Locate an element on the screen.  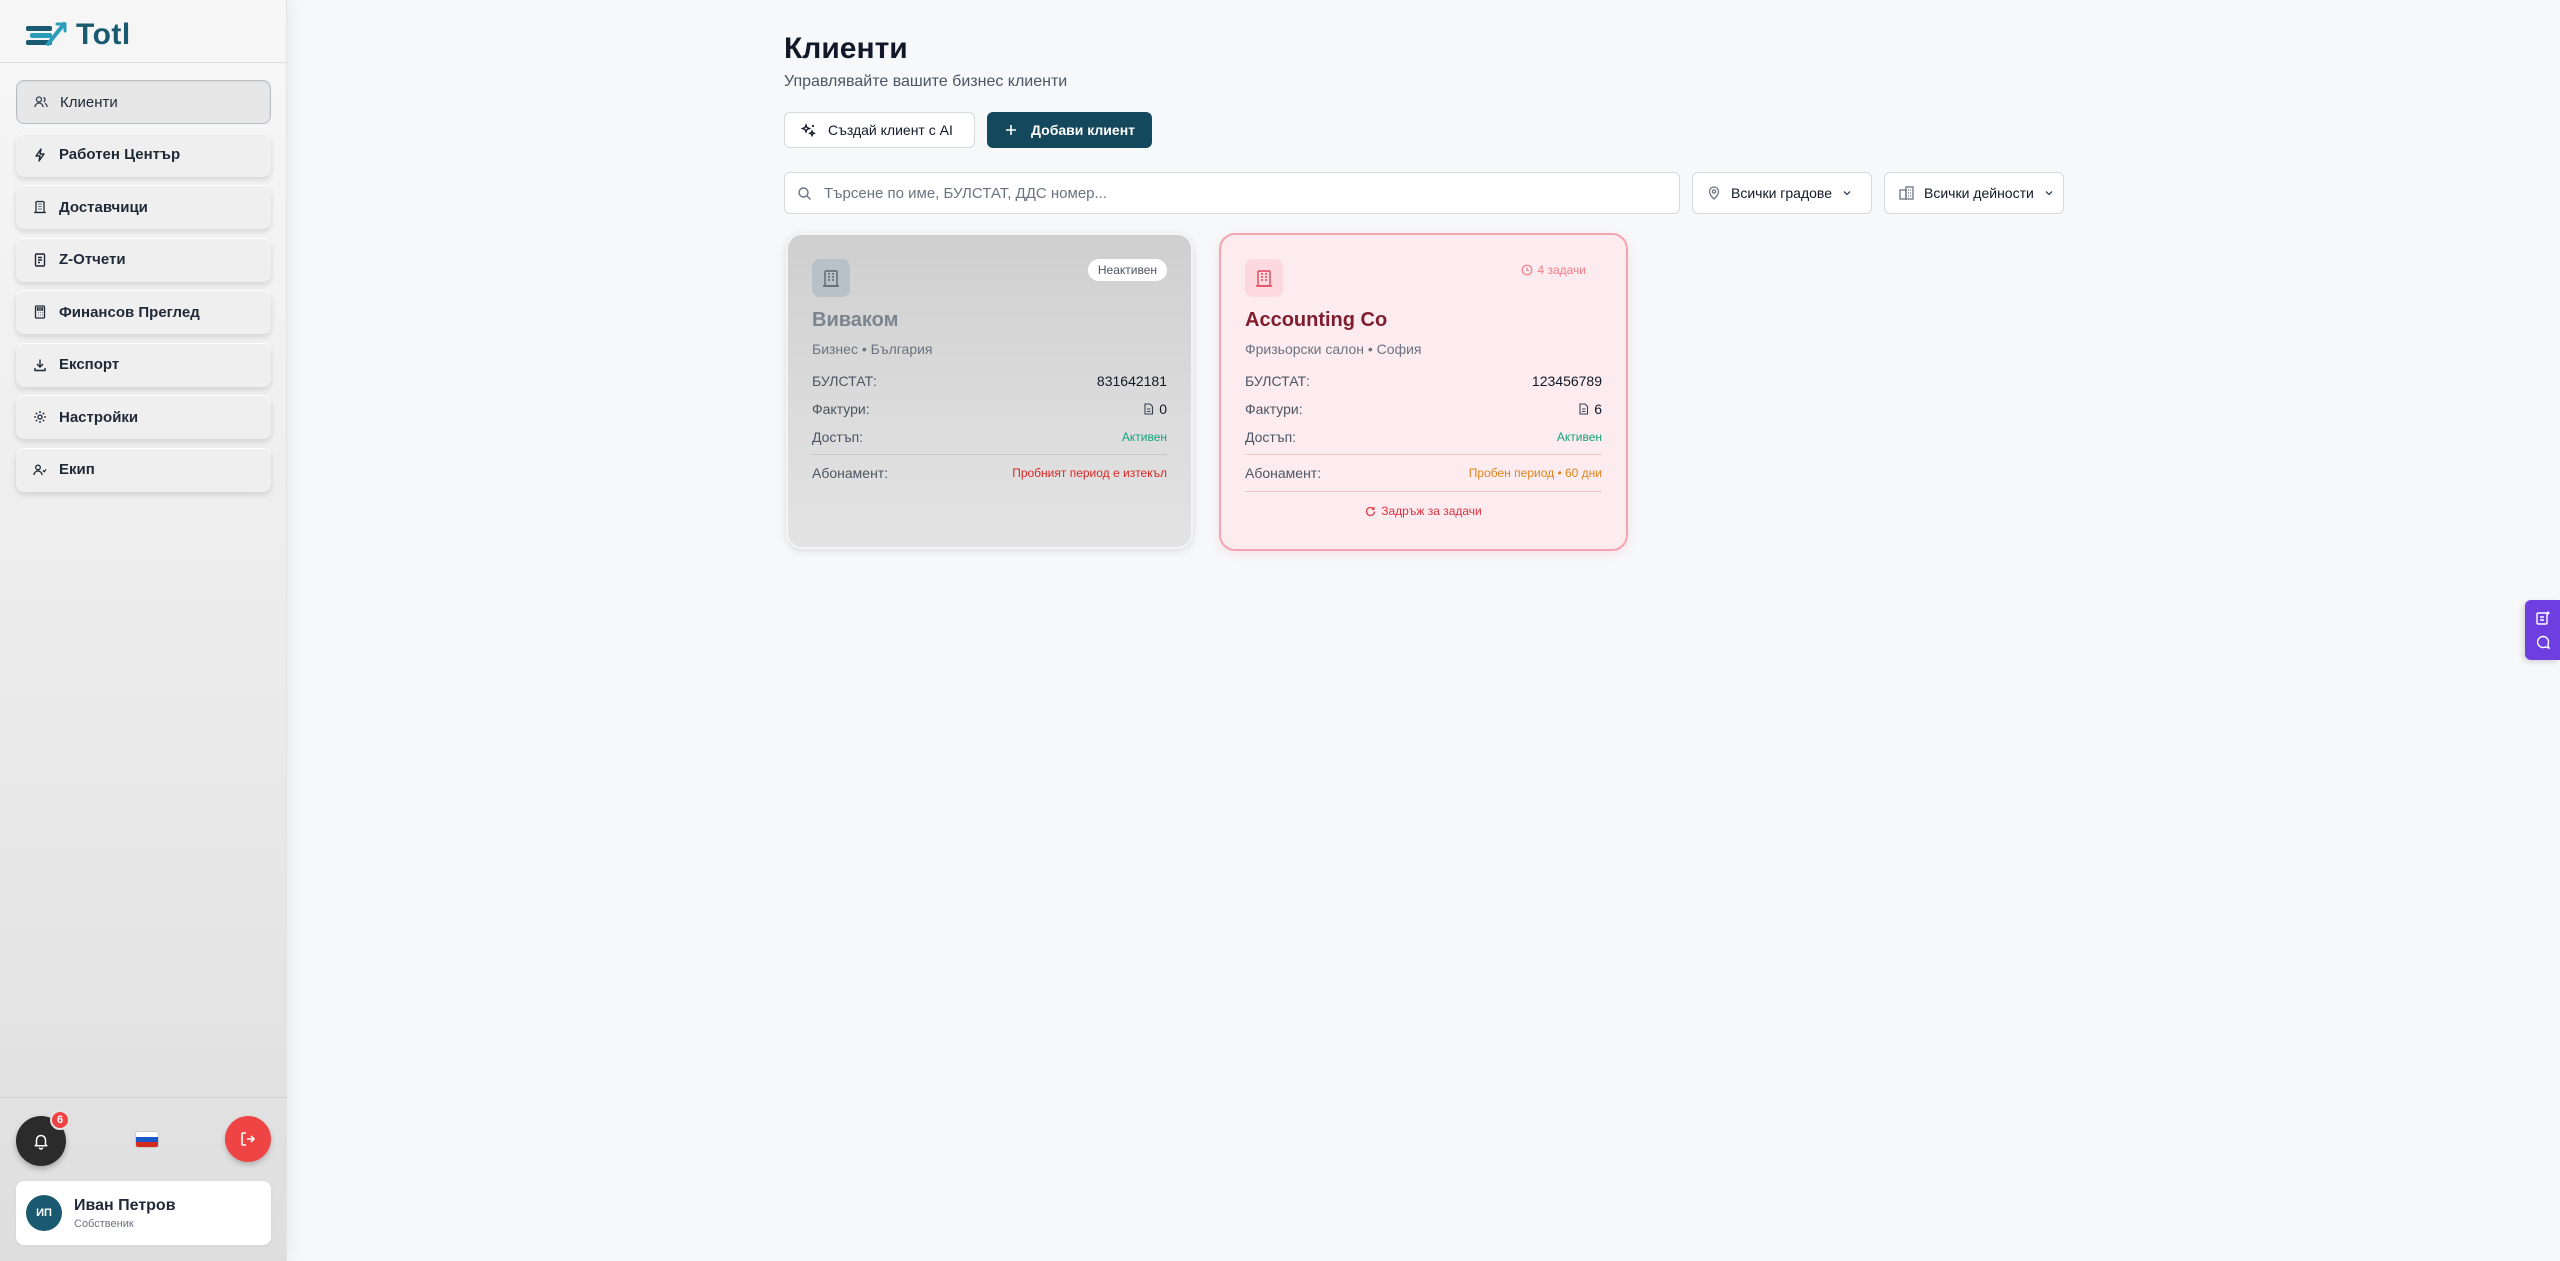
plus-icon is located at coordinates (1011, 130).